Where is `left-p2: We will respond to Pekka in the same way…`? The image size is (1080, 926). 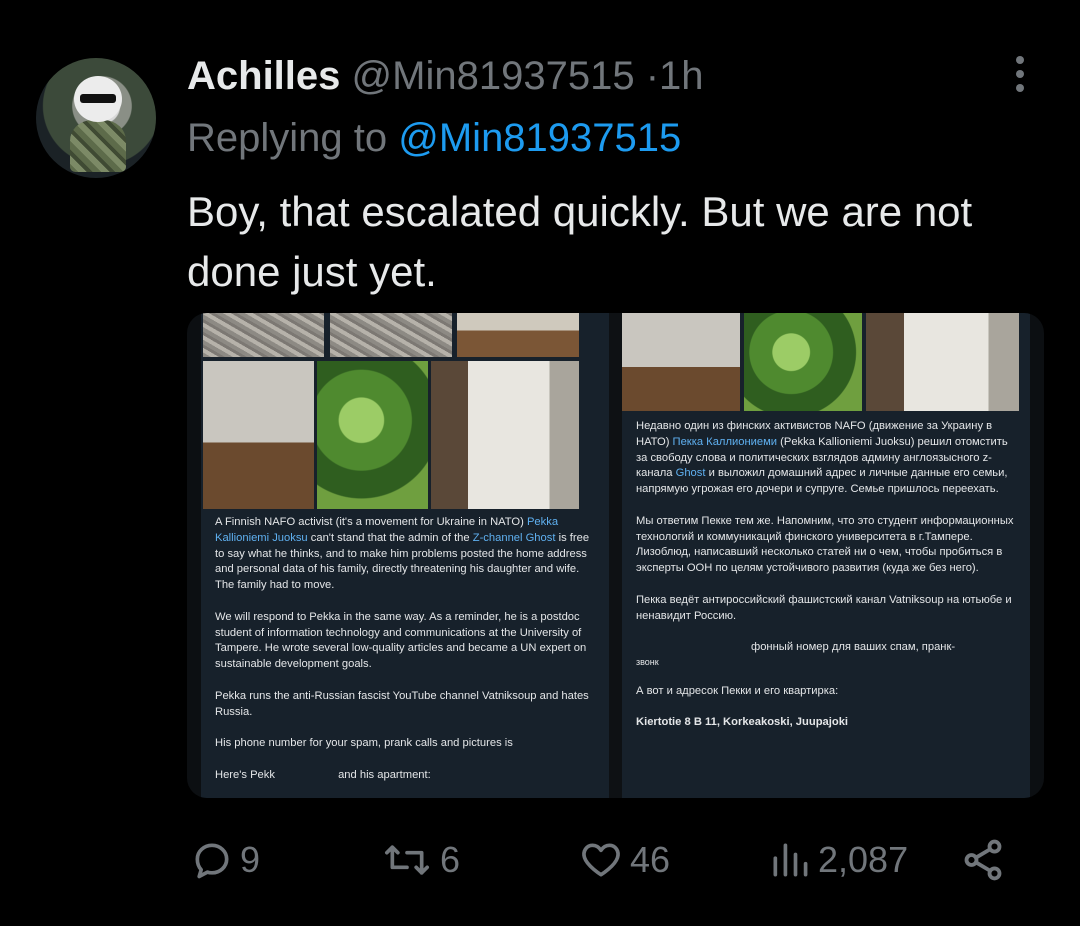 left-p2: We will respond to Pekka in the same way… is located at coordinates (401, 640).